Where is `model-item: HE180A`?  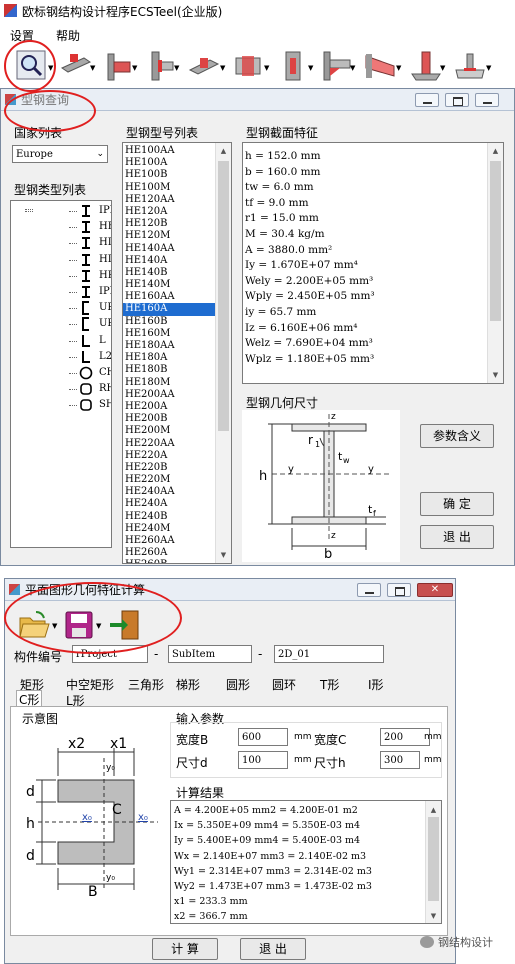 model-item: HE180A is located at coordinates (169, 358).